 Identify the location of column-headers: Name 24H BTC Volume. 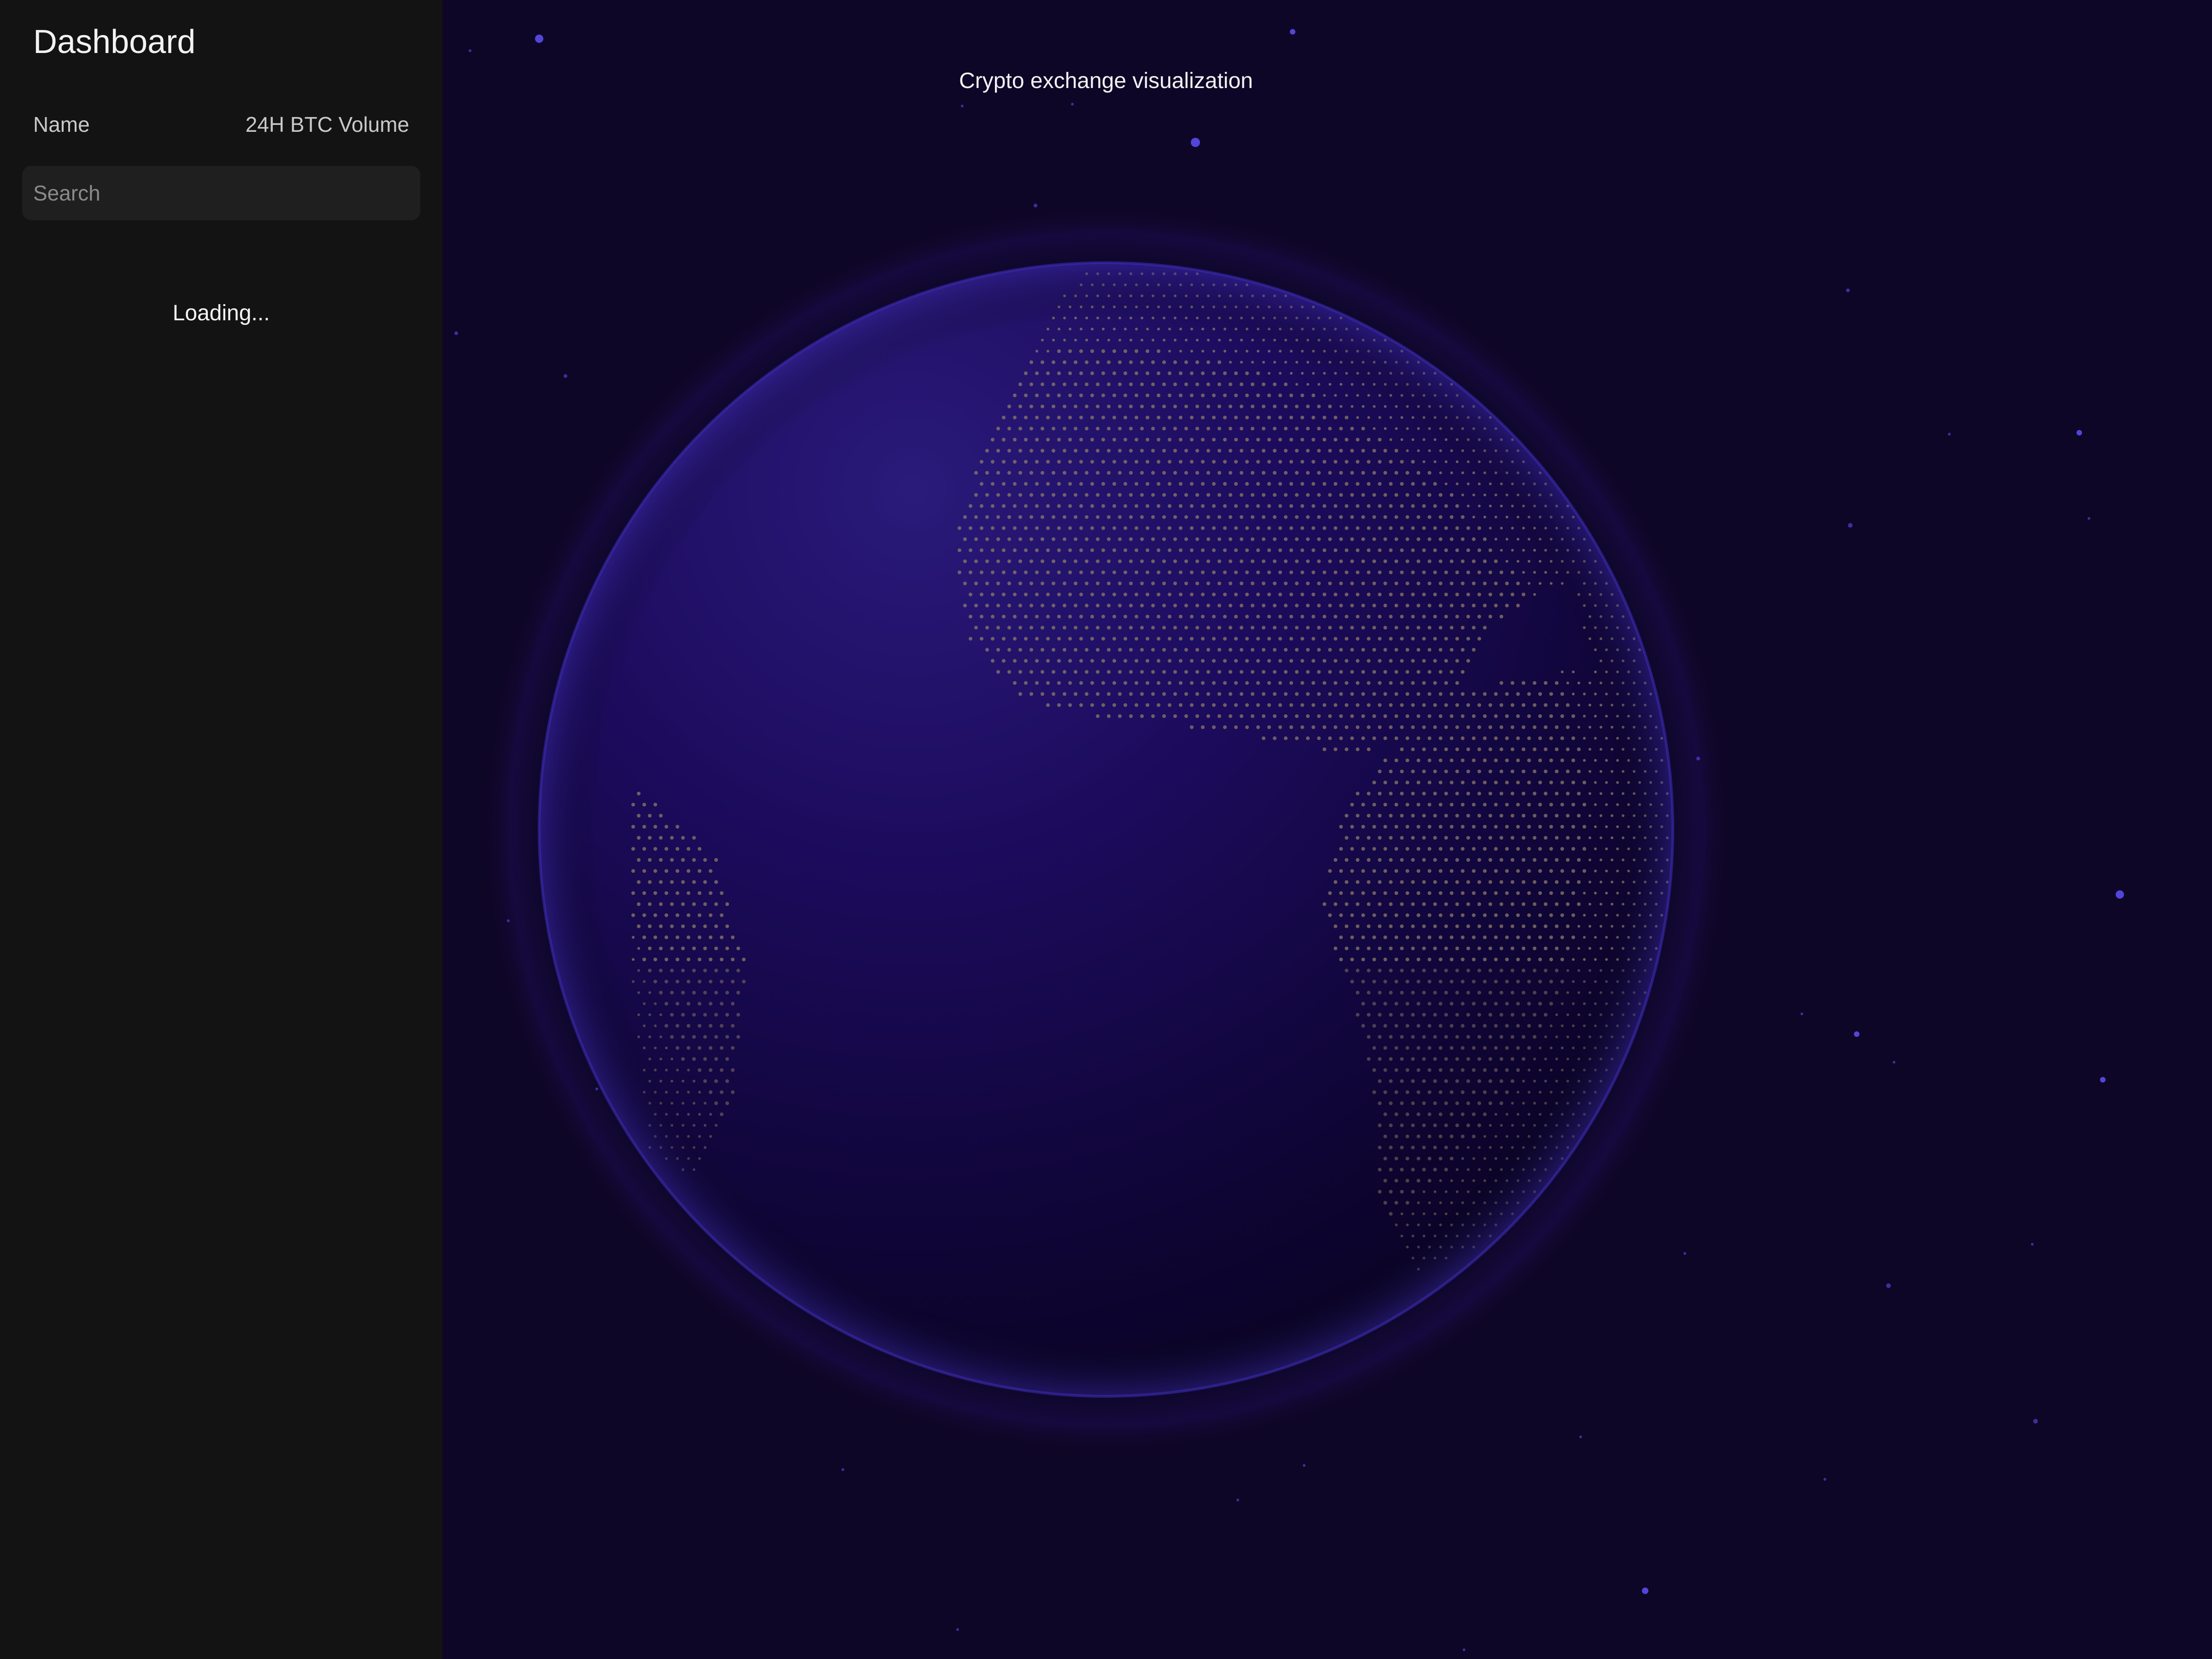
(221, 124).